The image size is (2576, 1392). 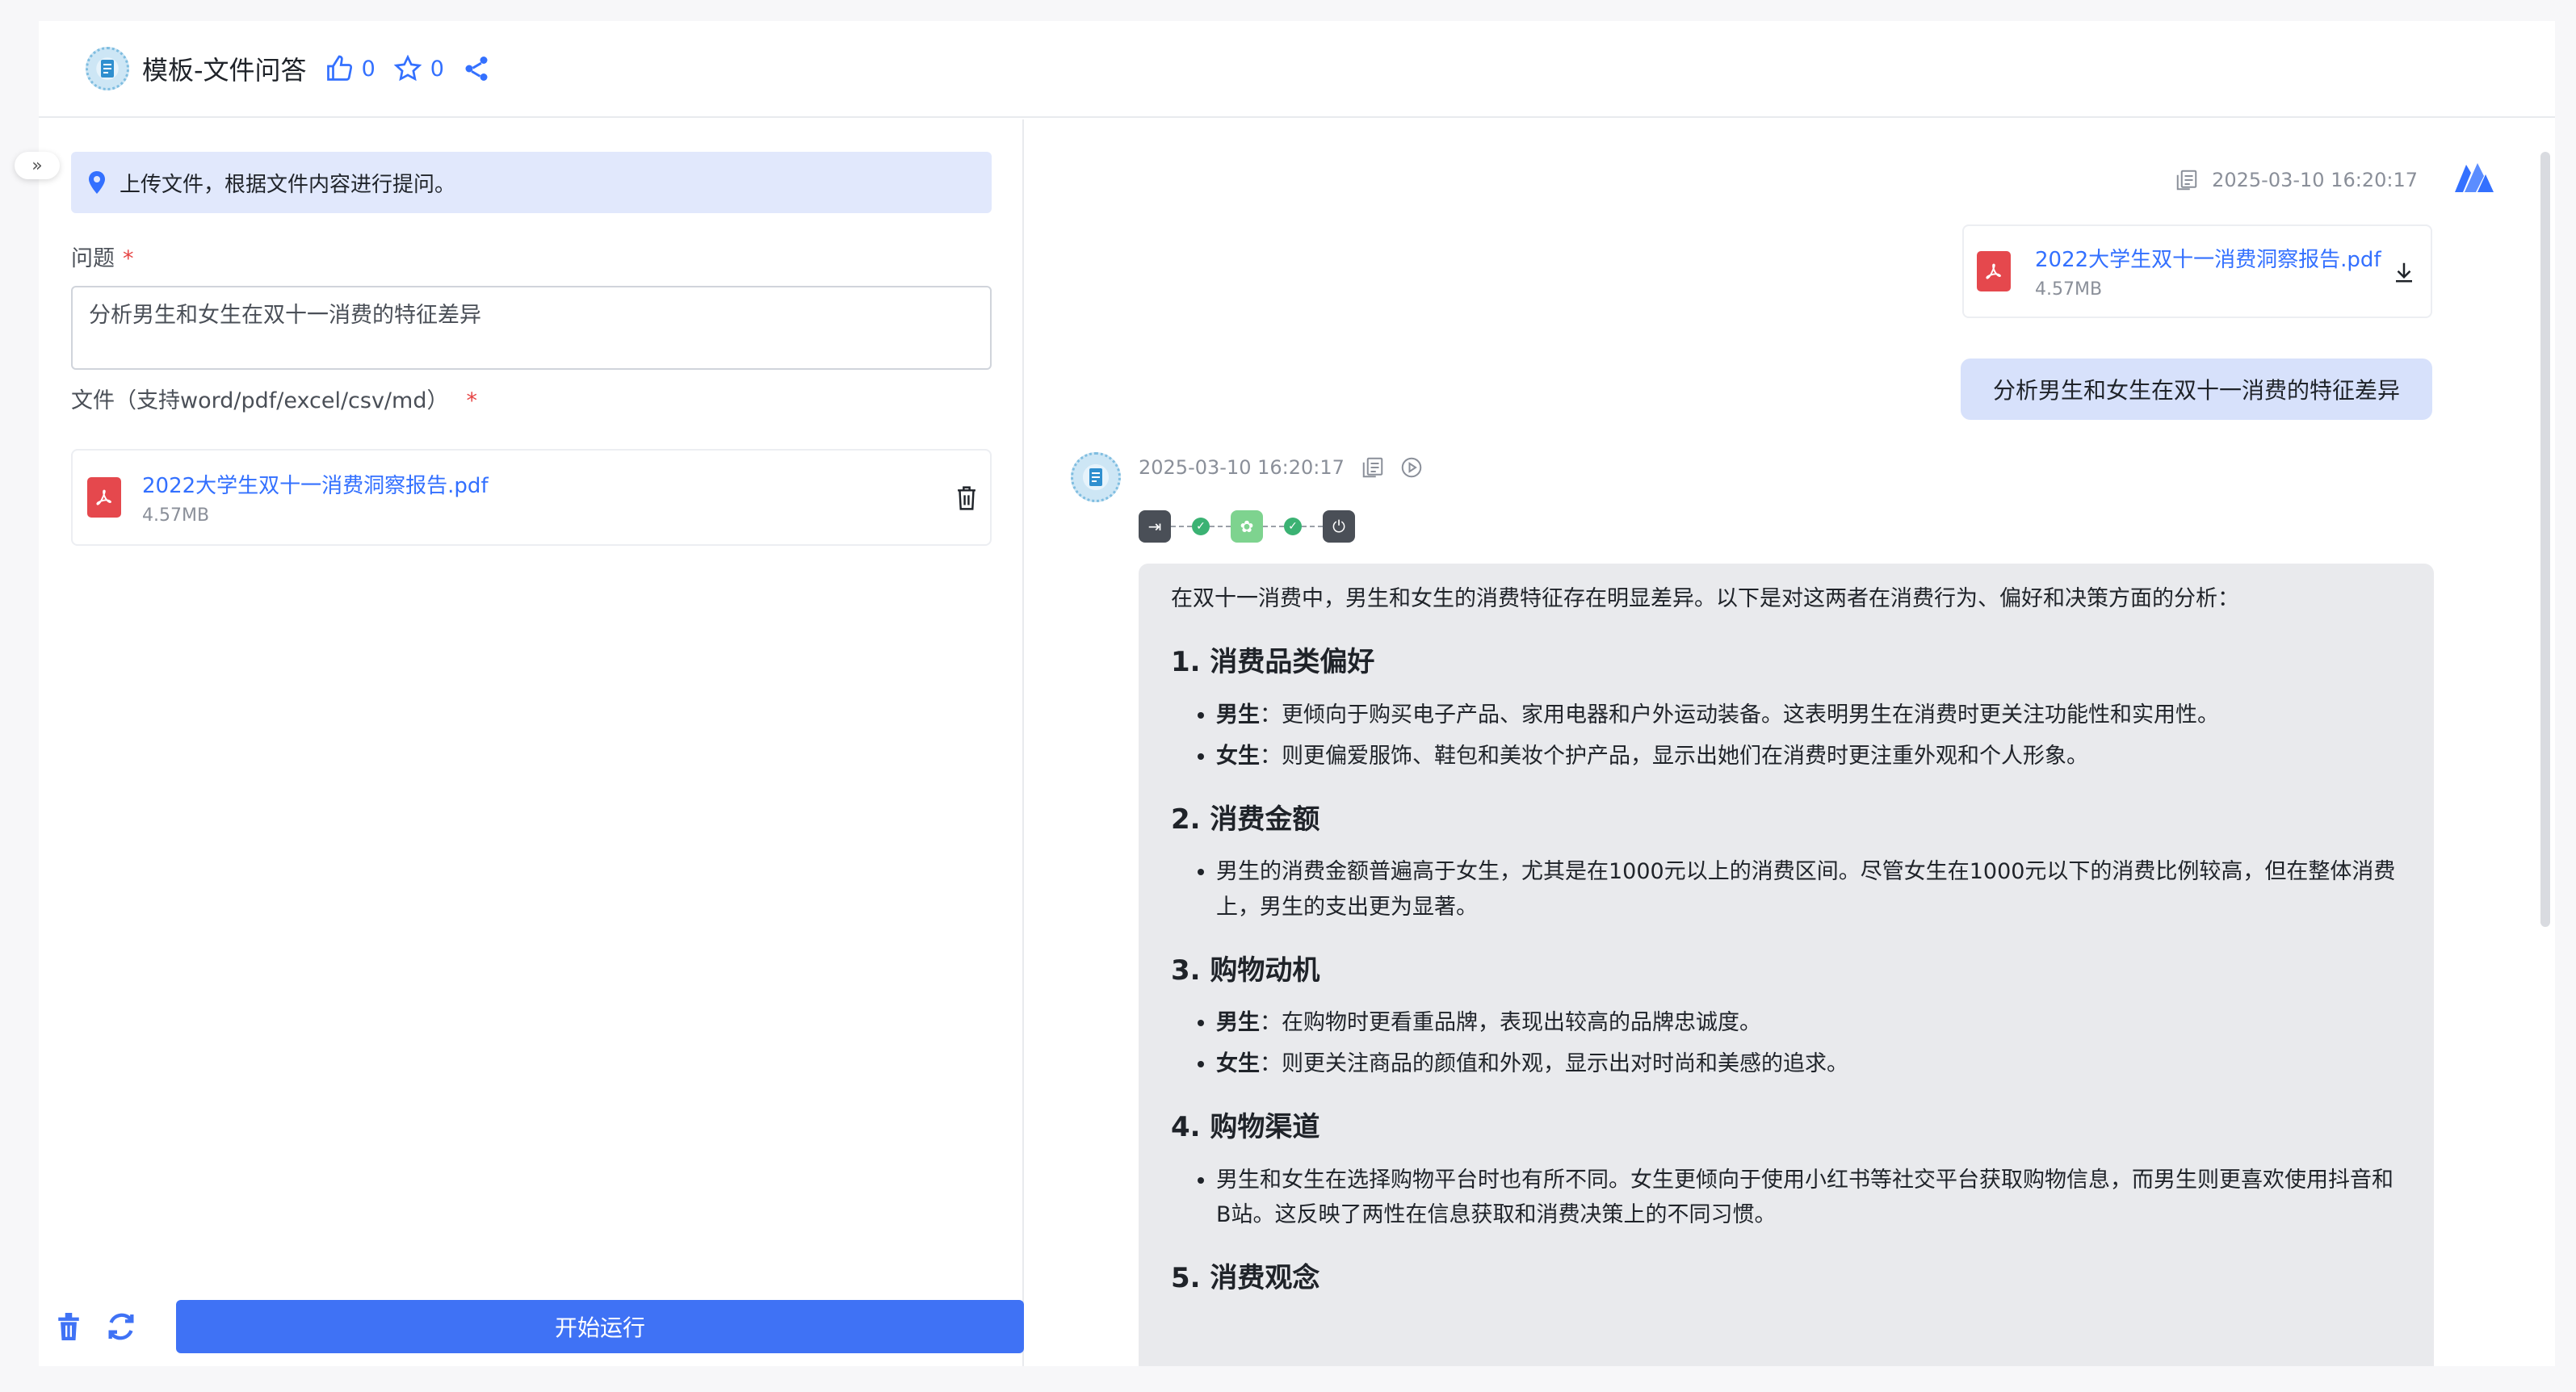 What do you see at coordinates (1273, 662) in the screenshot?
I see `answer-heading: 1. 消费品类偏好` at bounding box center [1273, 662].